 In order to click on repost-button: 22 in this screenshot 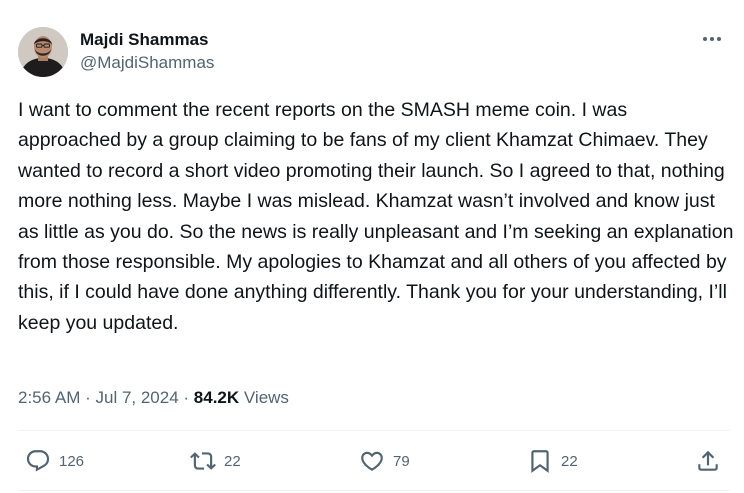, I will do `click(215, 461)`.